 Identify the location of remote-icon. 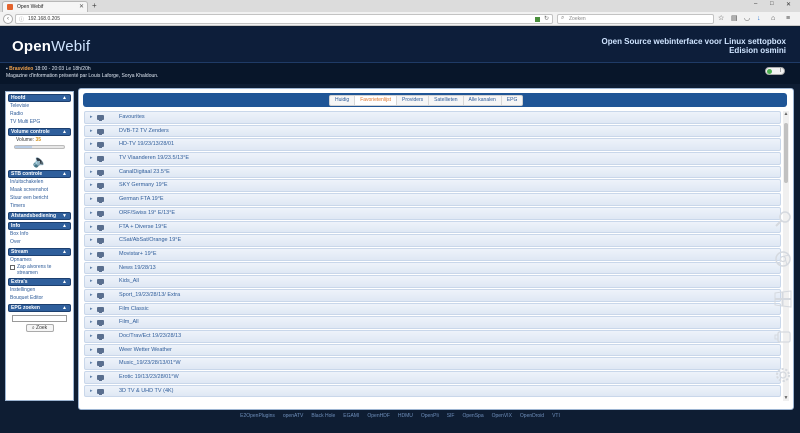
(783, 337).